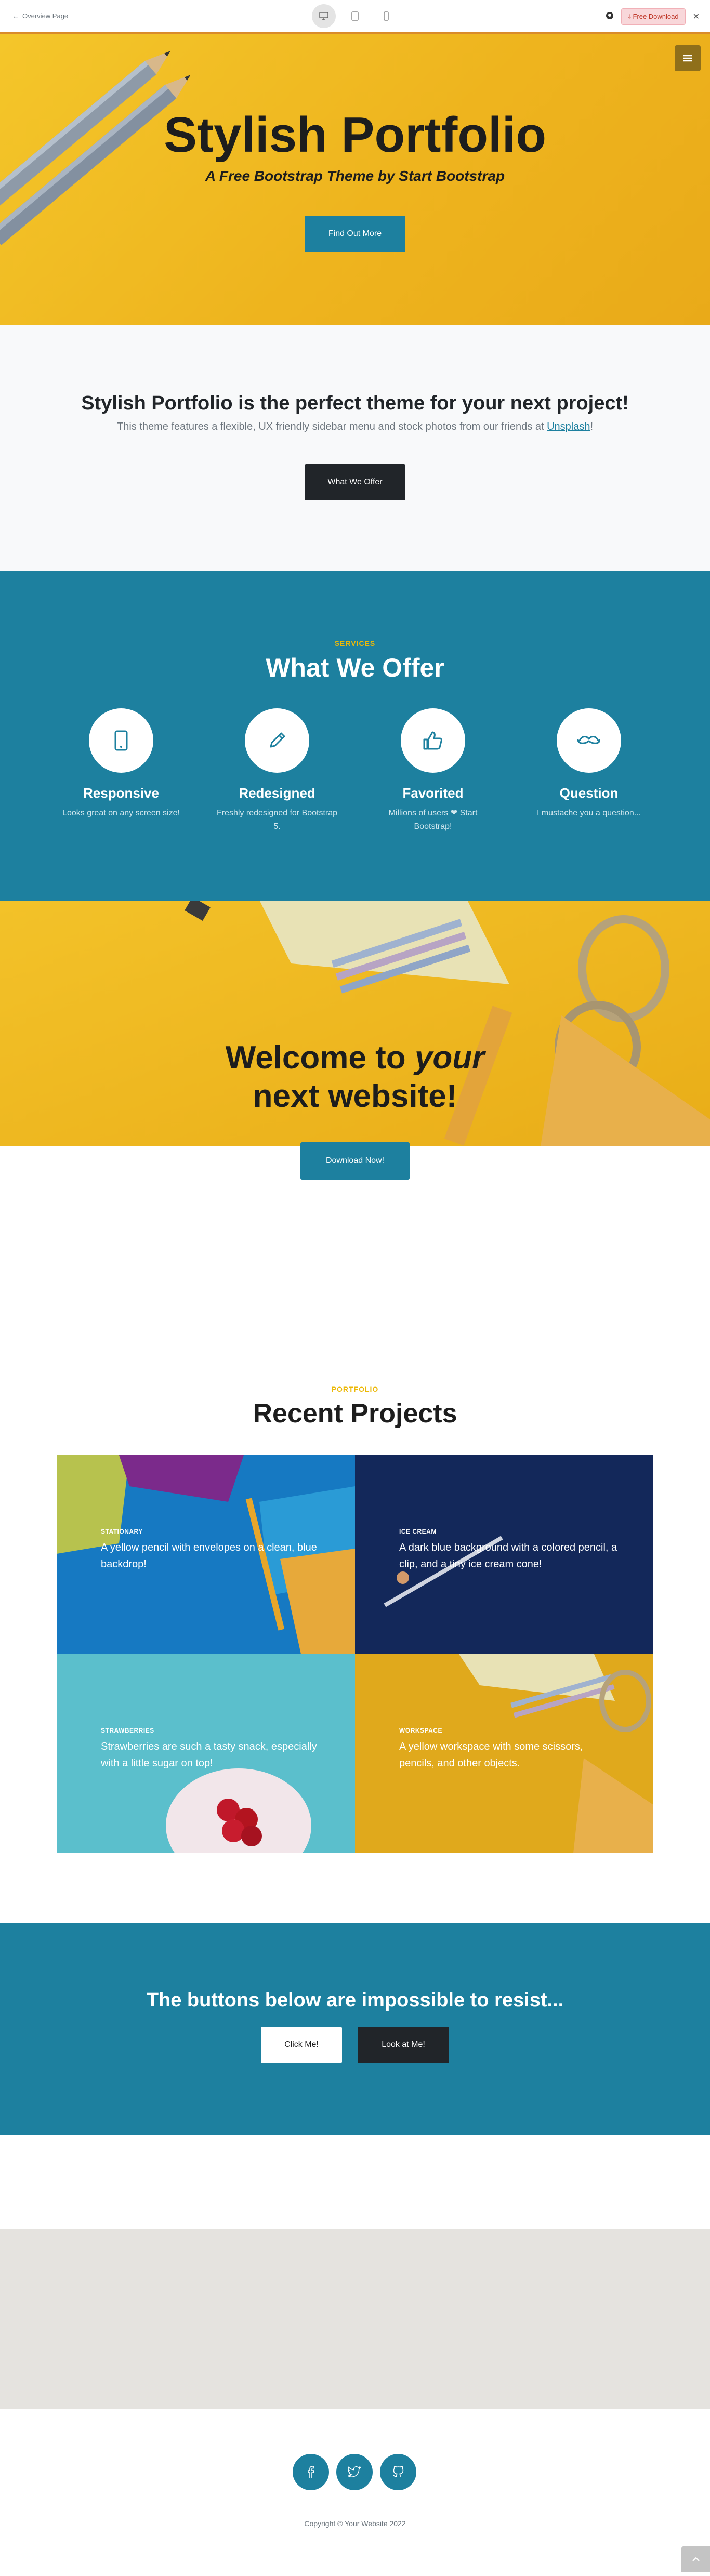 The image size is (710, 2576). I want to click on device-switcher, so click(355, 16).